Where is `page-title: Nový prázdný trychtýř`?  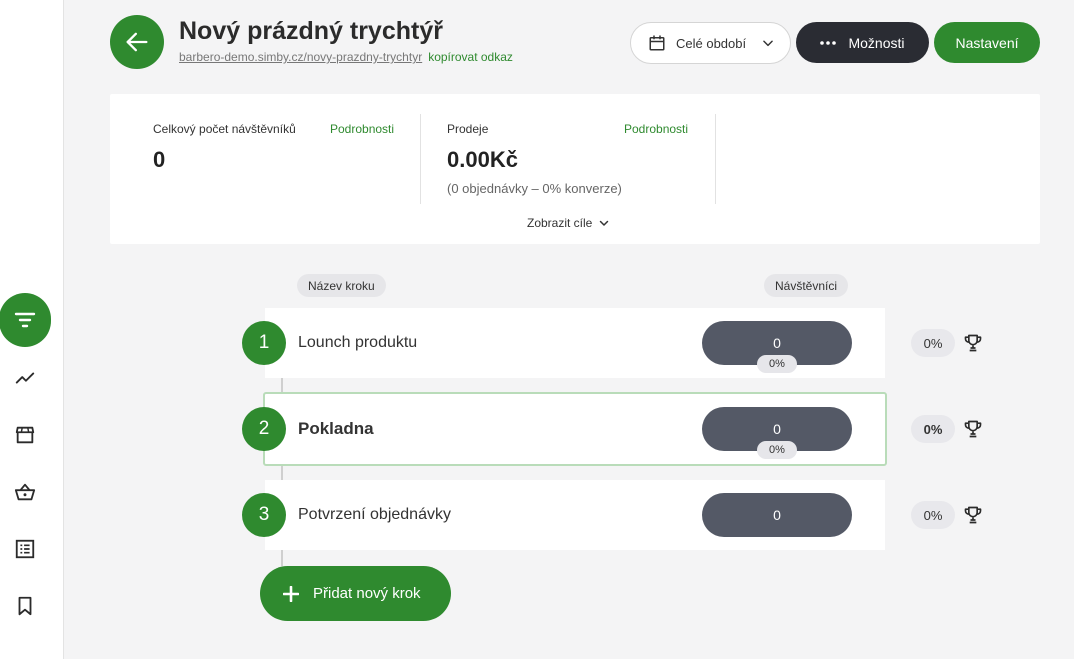 page-title: Nový prázdný trychtýř is located at coordinates (311, 31).